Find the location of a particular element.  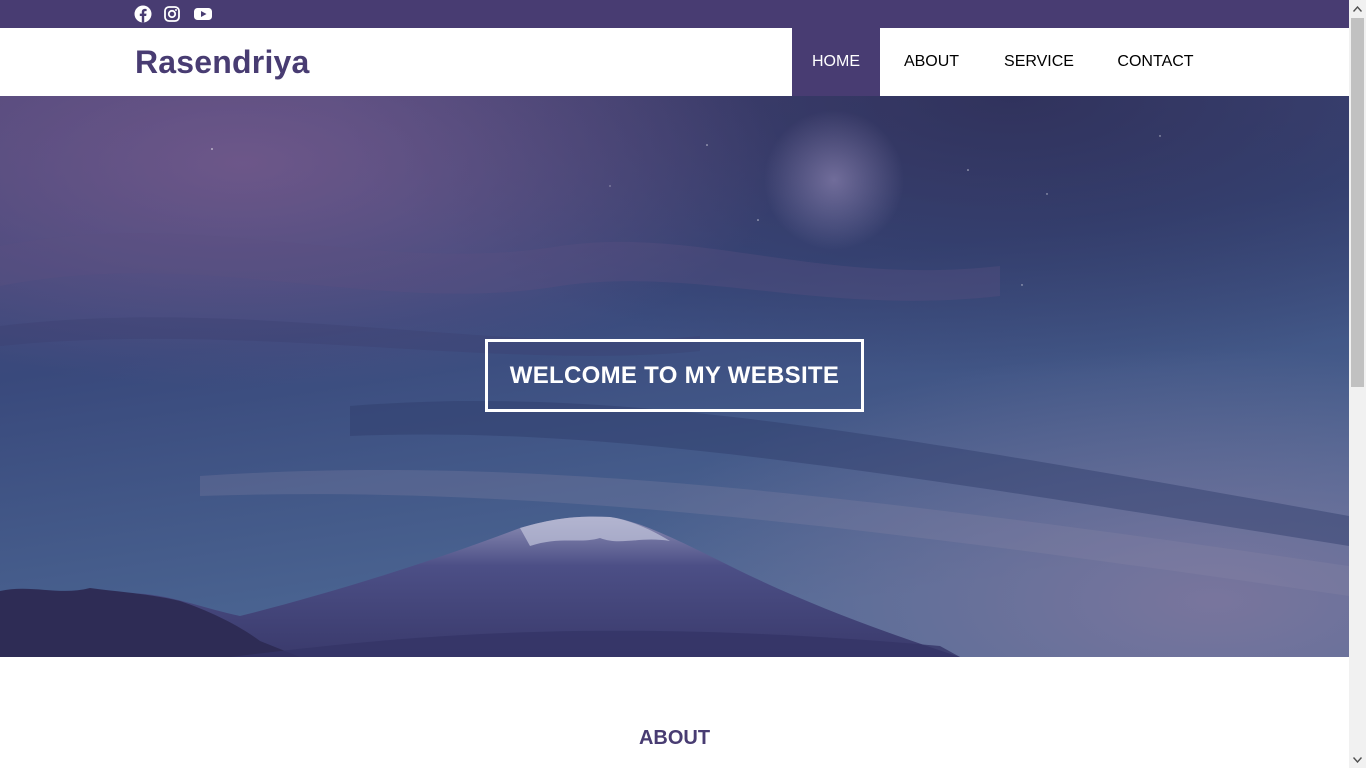

vertical-scrollbar is located at coordinates (1357, 384).